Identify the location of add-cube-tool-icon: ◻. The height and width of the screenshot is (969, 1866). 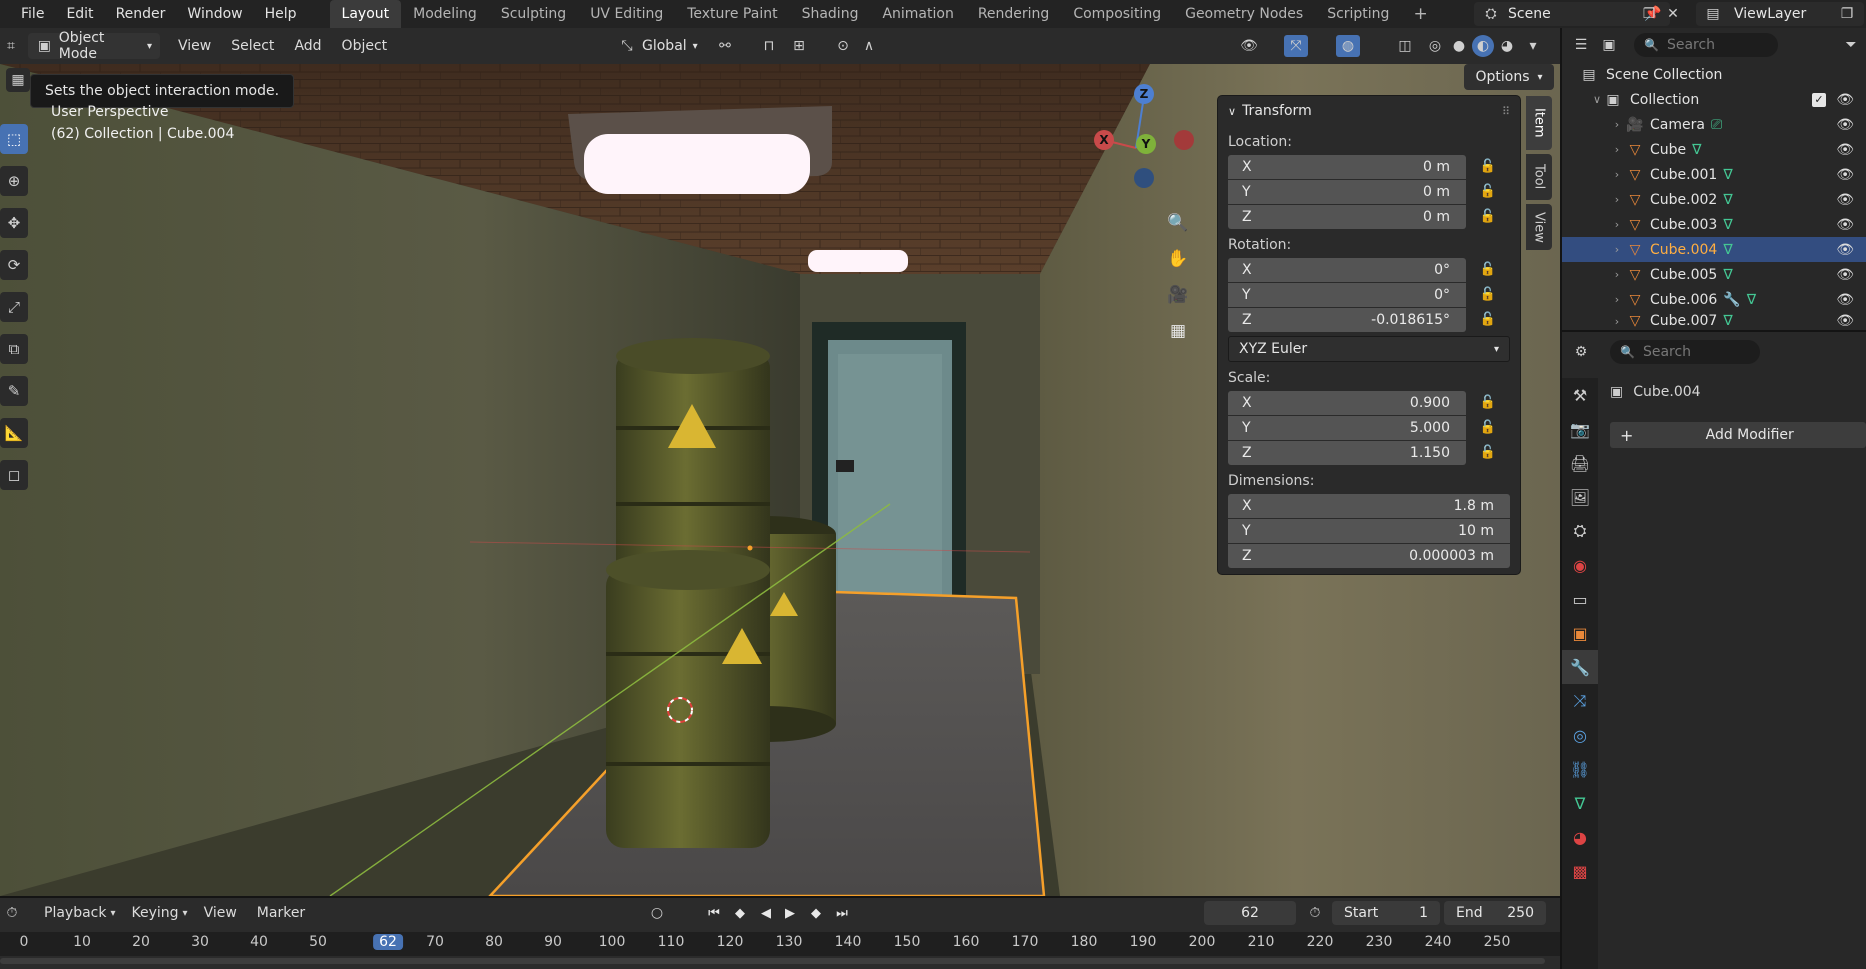
(14, 475).